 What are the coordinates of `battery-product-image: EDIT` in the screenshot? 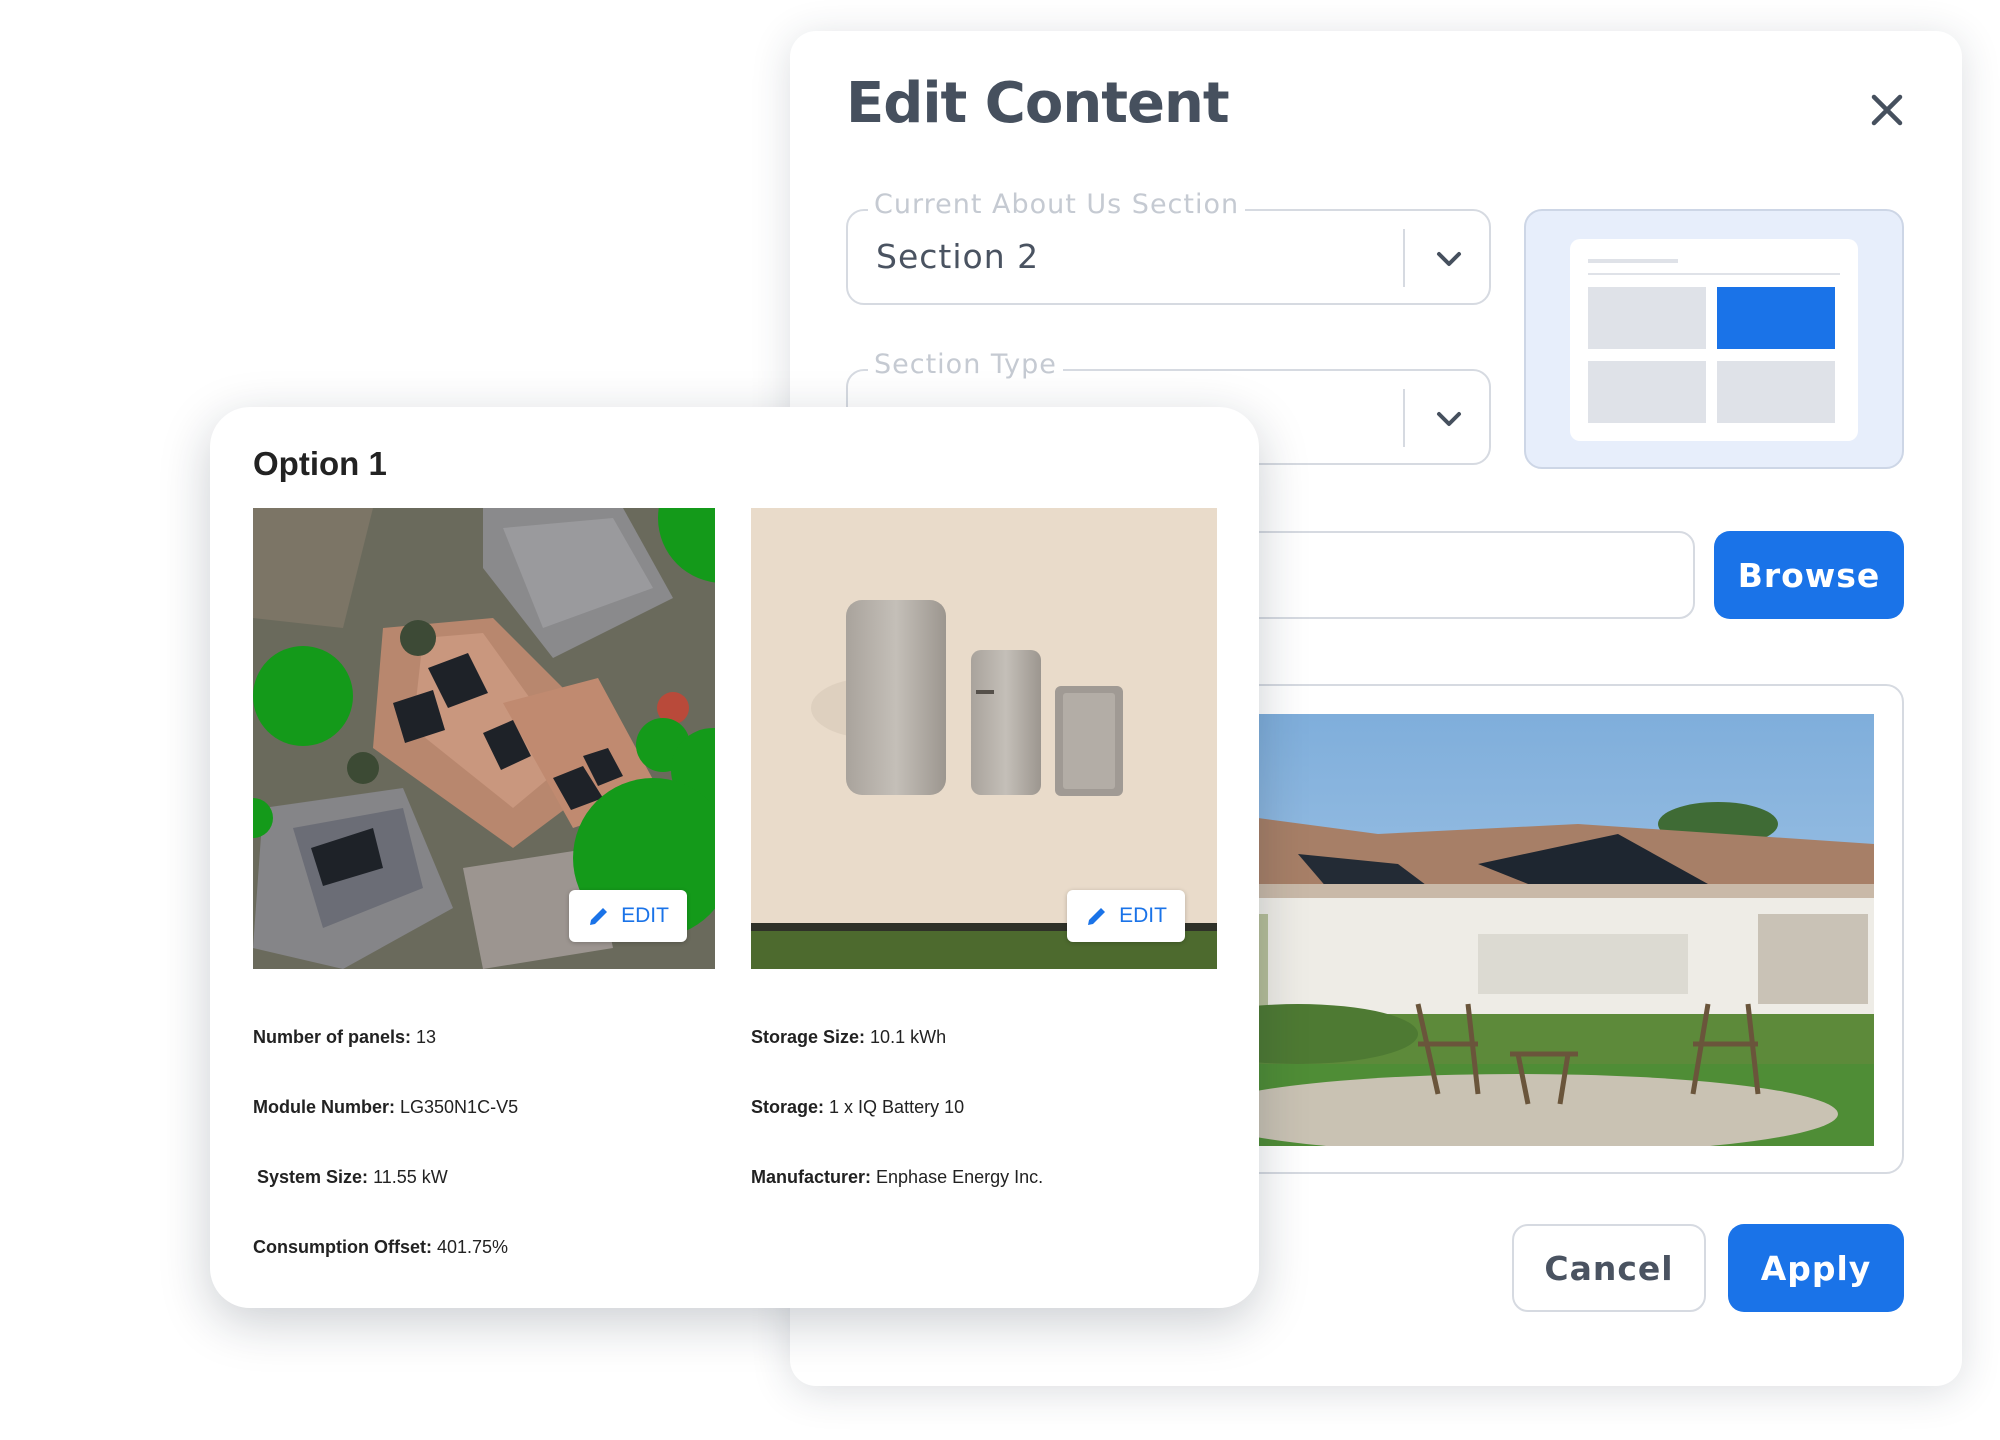 It's located at (984, 738).